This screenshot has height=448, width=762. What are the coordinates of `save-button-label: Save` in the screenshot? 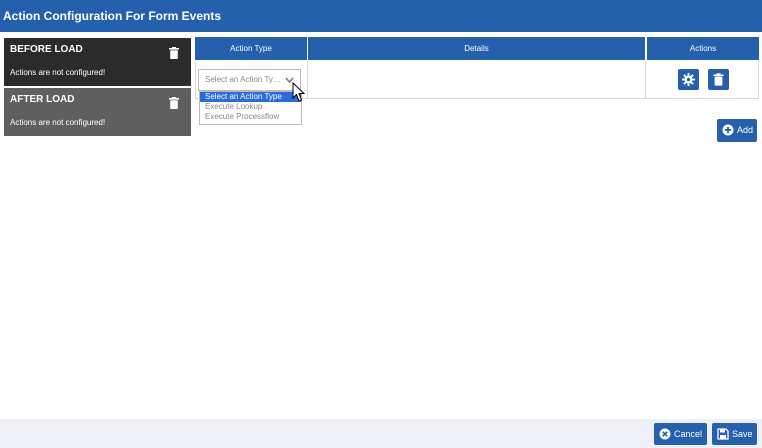 It's located at (742, 434).